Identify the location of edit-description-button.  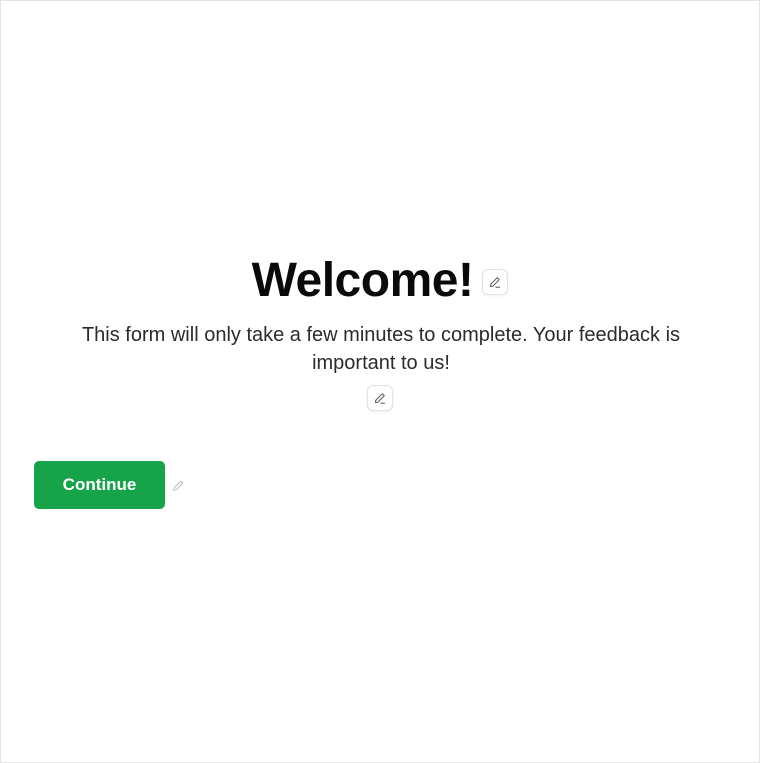
(380, 398).